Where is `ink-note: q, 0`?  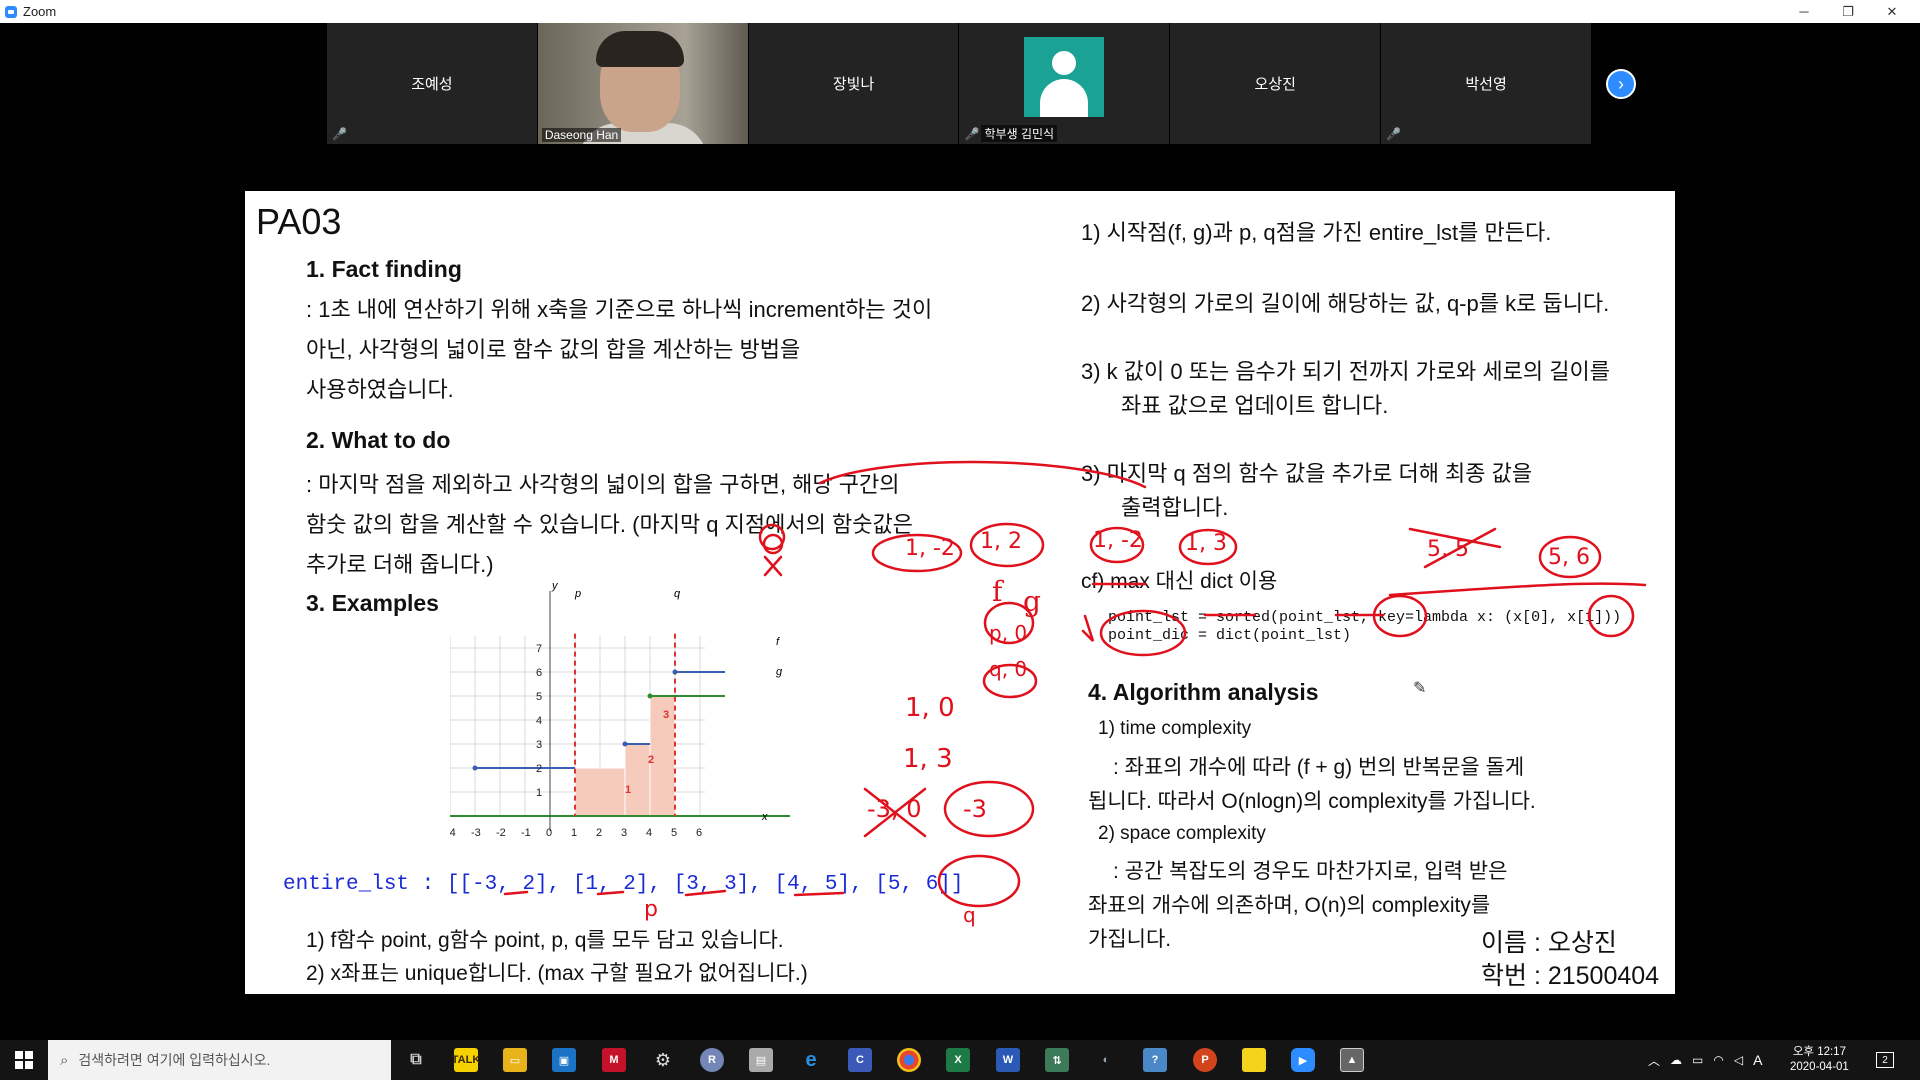
ink-note: q, 0 is located at coordinates (1008, 669).